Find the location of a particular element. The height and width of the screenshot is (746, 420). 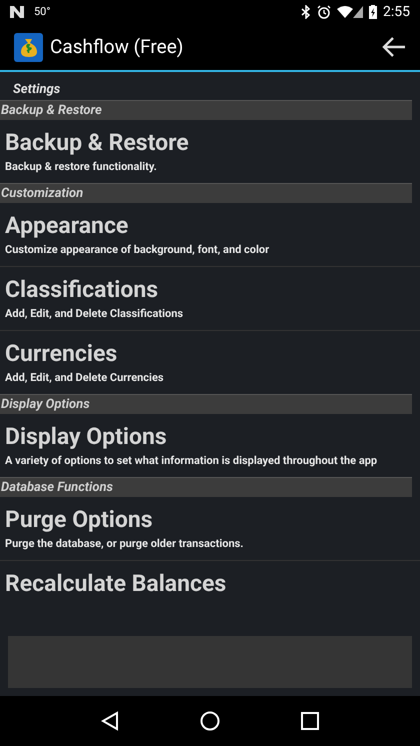

money-bag-icon is located at coordinates (28, 47).